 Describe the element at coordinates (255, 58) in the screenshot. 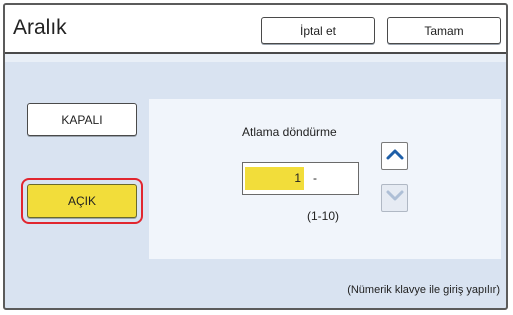

I see `header-divider` at that location.